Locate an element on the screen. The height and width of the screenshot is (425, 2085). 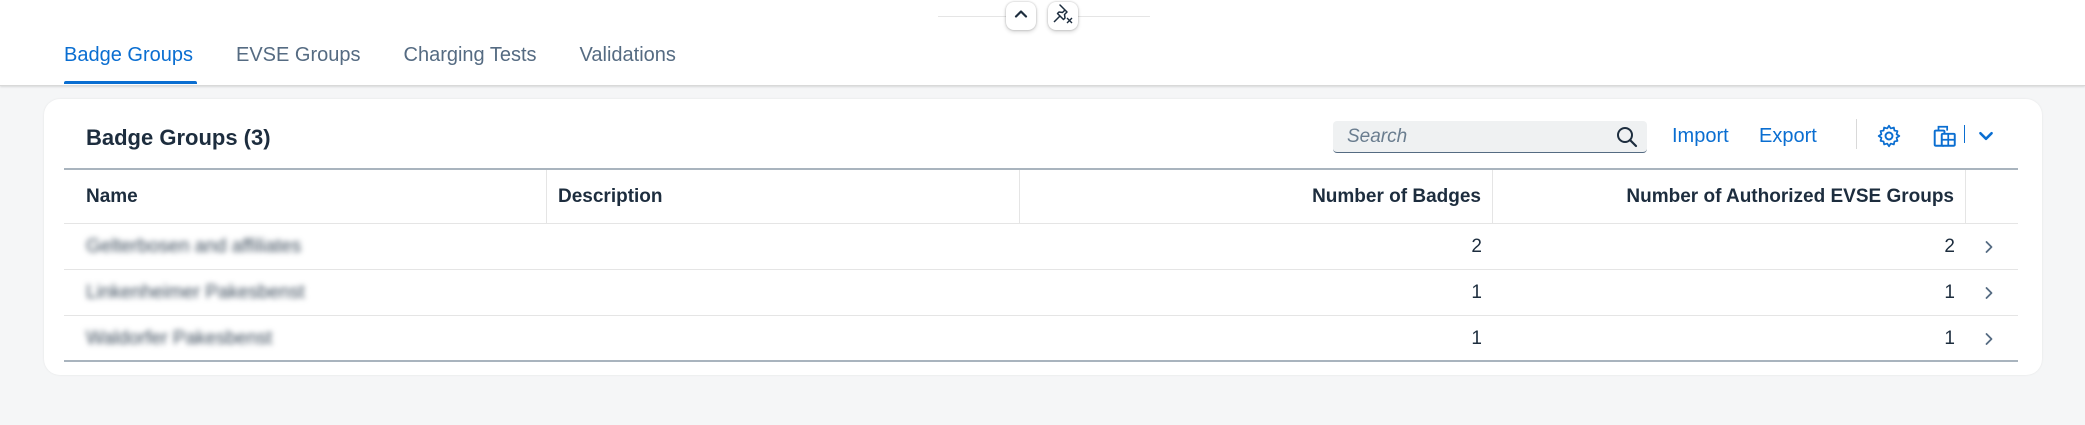
export-button: Export is located at coordinates (1788, 136).